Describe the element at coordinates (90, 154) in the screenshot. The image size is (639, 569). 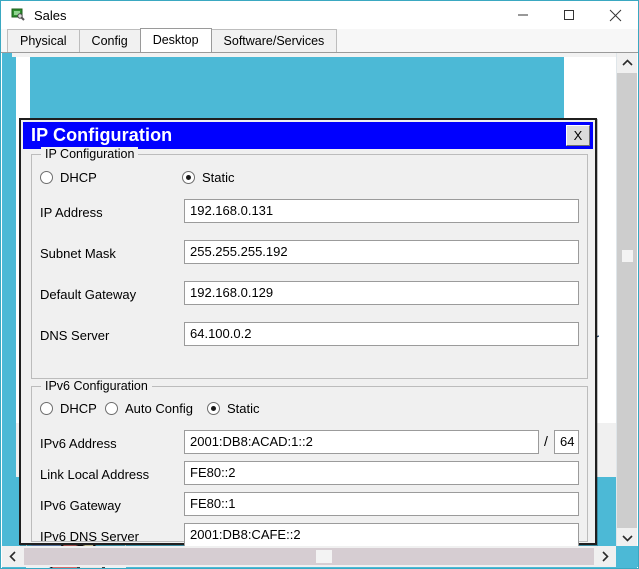
I see `ipv4-group-legend: IP Configuration` at that location.